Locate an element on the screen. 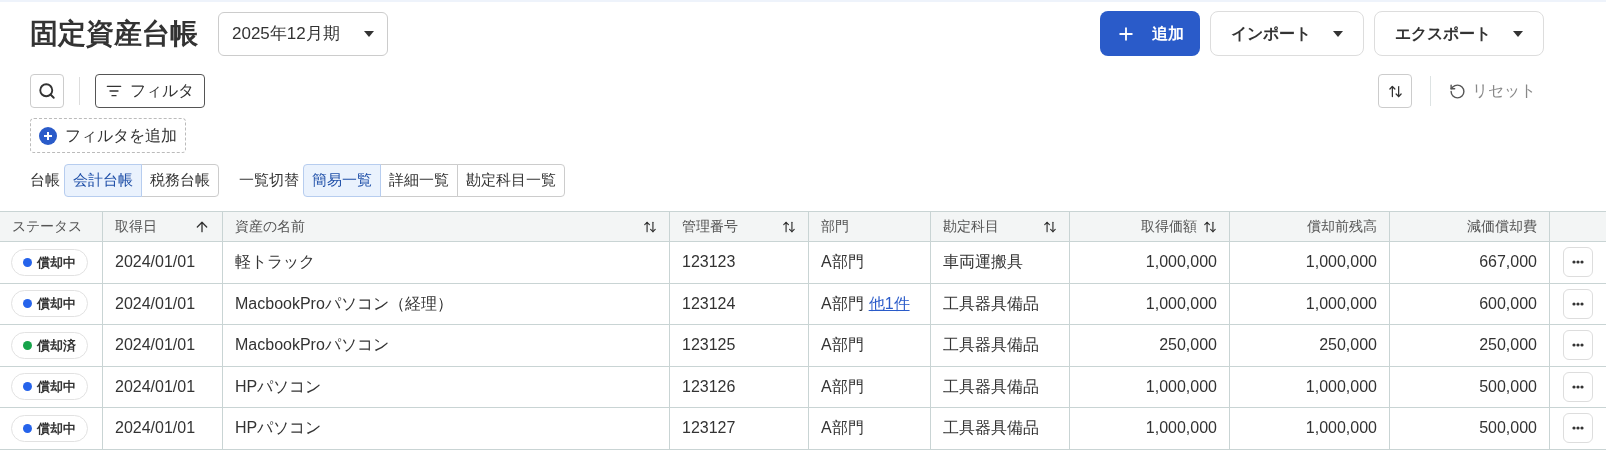 This screenshot has height=458, width=1606. search-button is located at coordinates (47, 91).